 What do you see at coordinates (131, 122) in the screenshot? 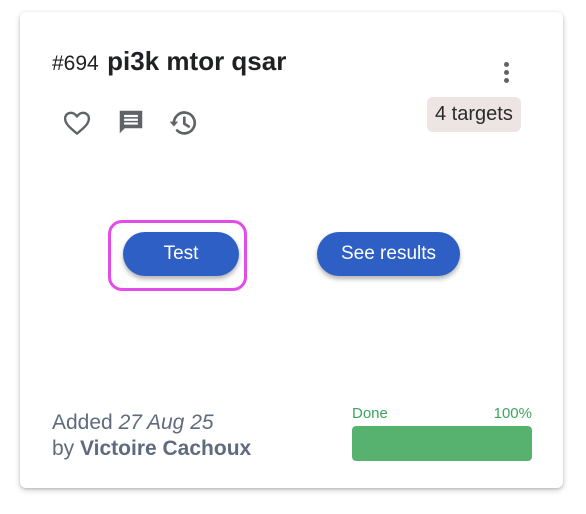
I see `comment-icon` at bounding box center [131, 122].